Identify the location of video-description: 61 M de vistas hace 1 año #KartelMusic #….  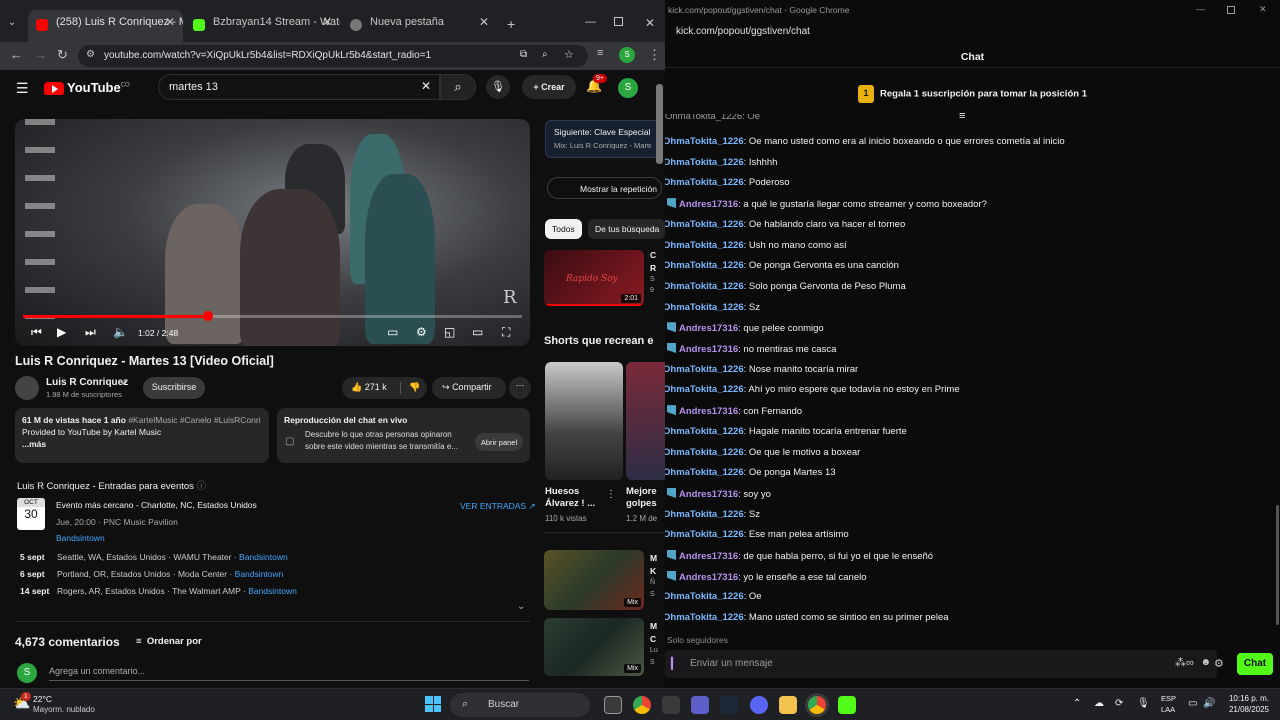
(142, 435).